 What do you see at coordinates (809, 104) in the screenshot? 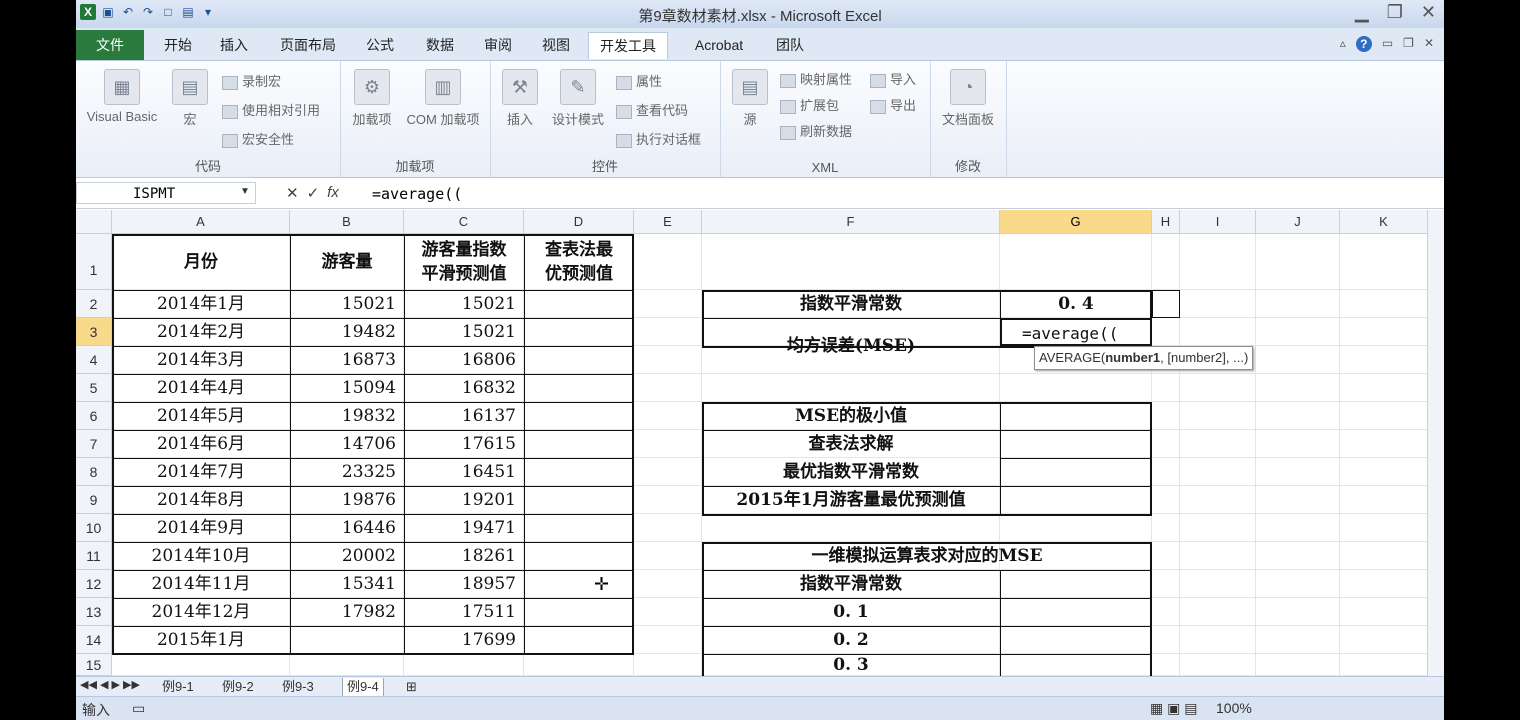
I see `expansion-packs-button: 扩展包` at bounding box center [809, 104].